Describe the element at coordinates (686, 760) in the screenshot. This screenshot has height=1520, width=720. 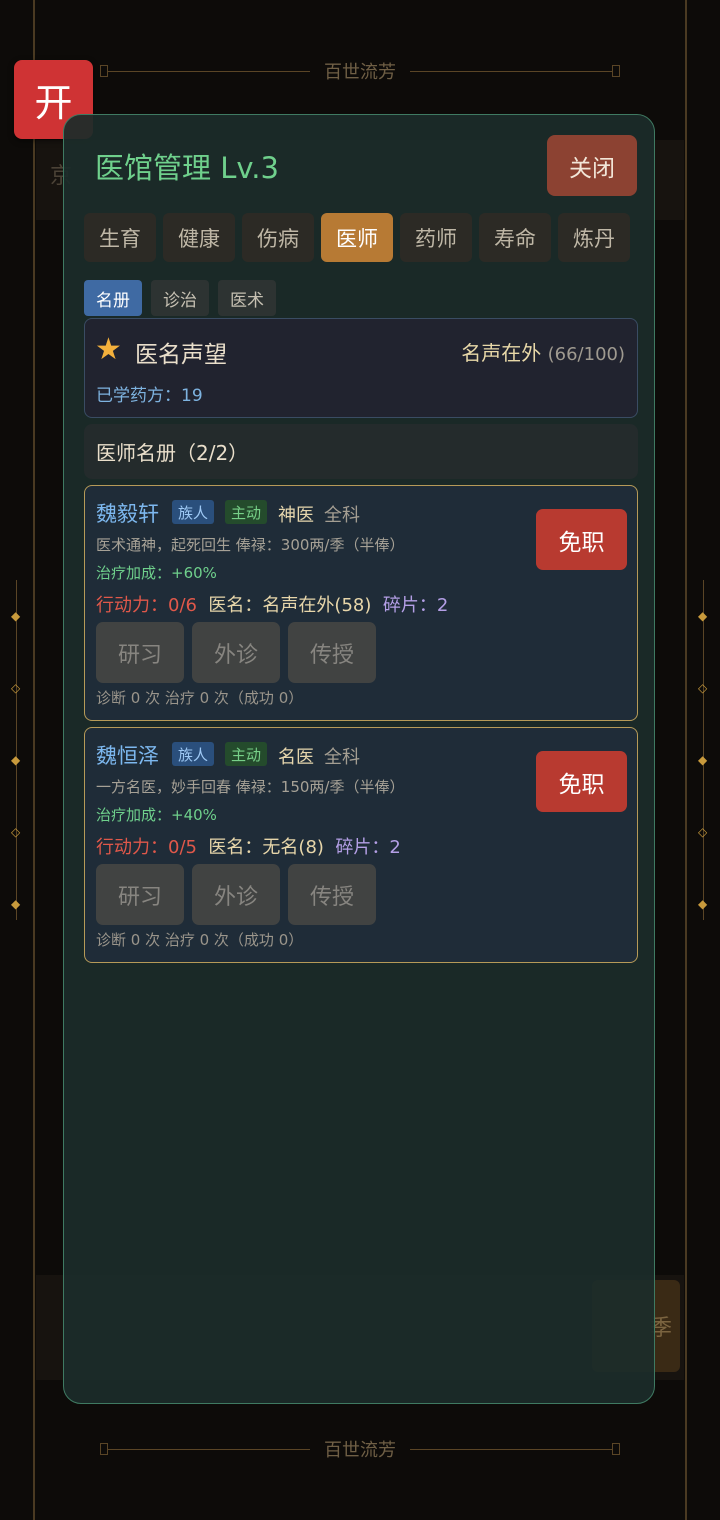
I see `frame-right-border` at that location.